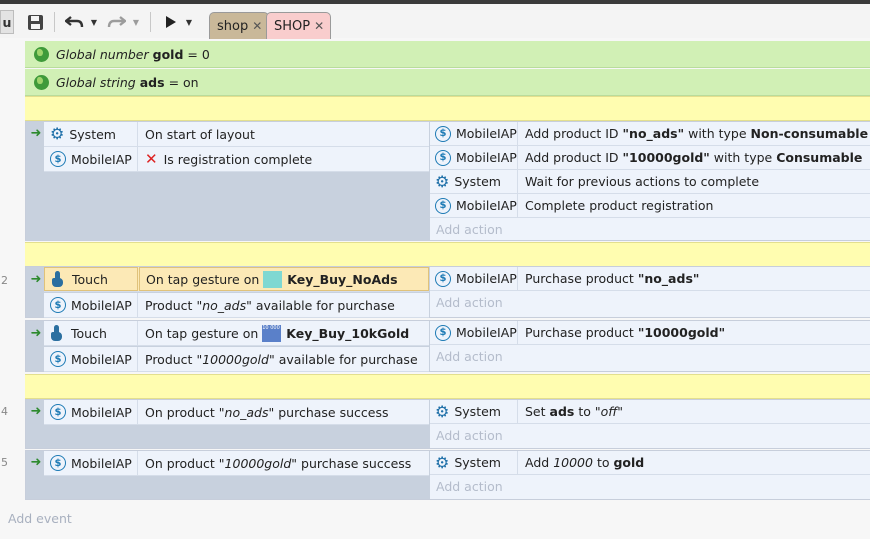 Image resolution: width=870 pixels, height=539 pixels. What do you see at coordinates (40, 518) in the screenshot?
I see `add-event-link: Add event` at bounding box center [40, 518].